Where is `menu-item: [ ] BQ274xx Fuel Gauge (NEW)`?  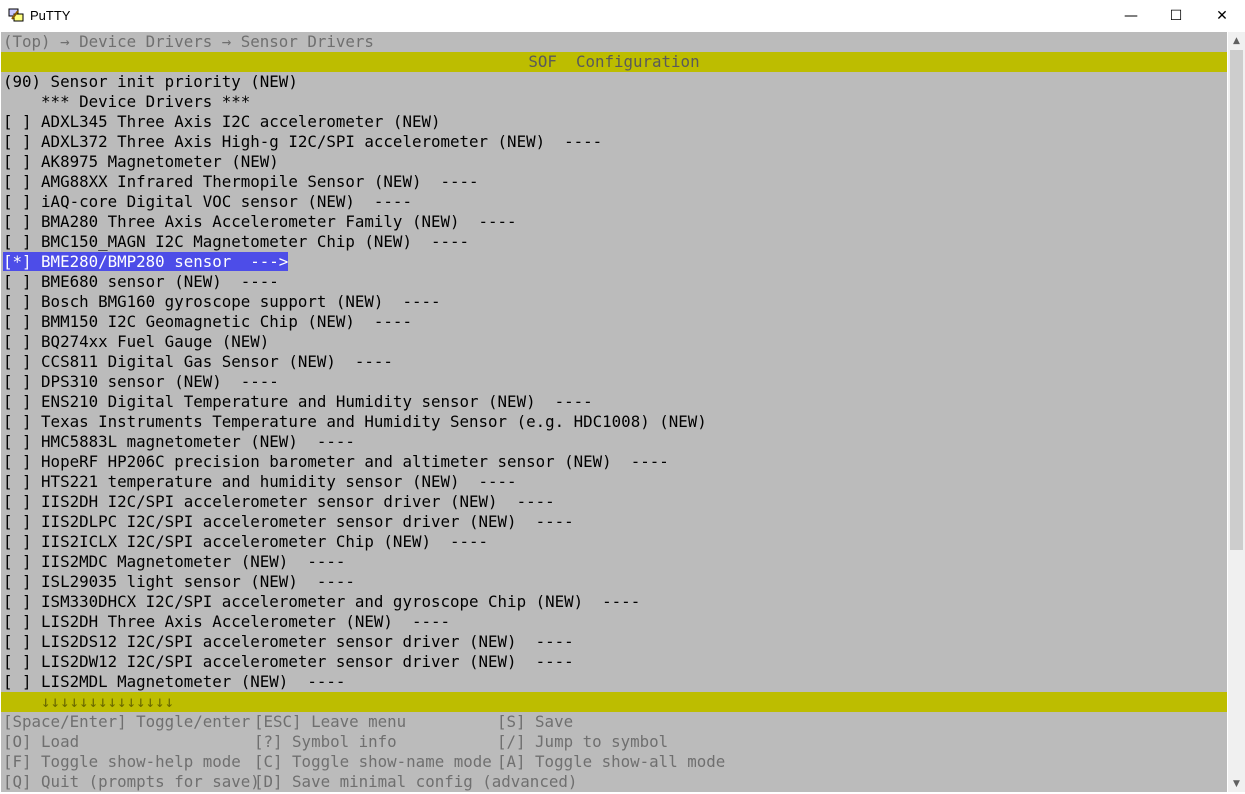
menu-item: [ ] BQ274xx Fuel Gauge (NEW) is located at coordinates (614, 342).